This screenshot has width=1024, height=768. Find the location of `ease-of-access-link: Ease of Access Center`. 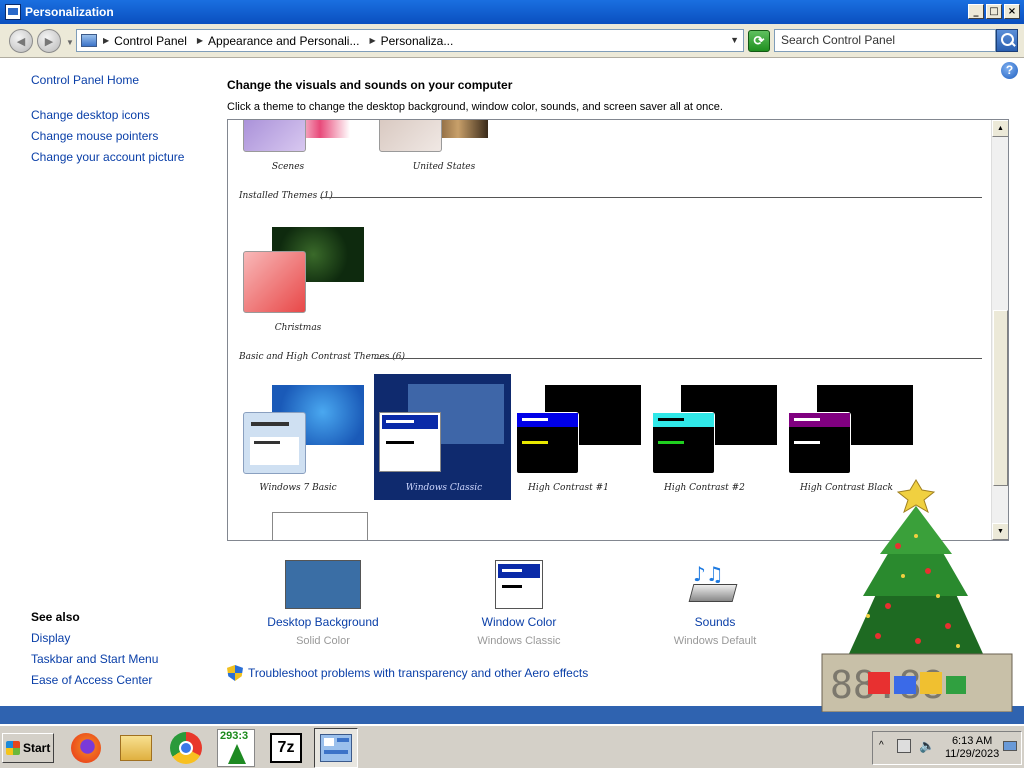

ease-of-access-link: Ease of Access Center is located at coordinates (91, 680).